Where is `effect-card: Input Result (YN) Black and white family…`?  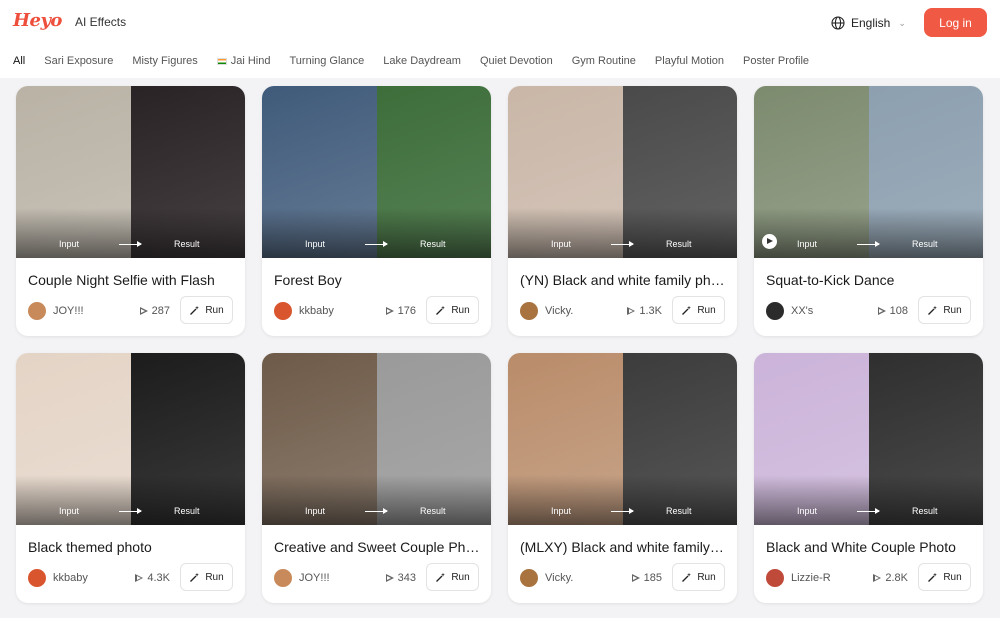 effect-card: Input Result (YN) Black and white family… is located at coordinates (622, 211).